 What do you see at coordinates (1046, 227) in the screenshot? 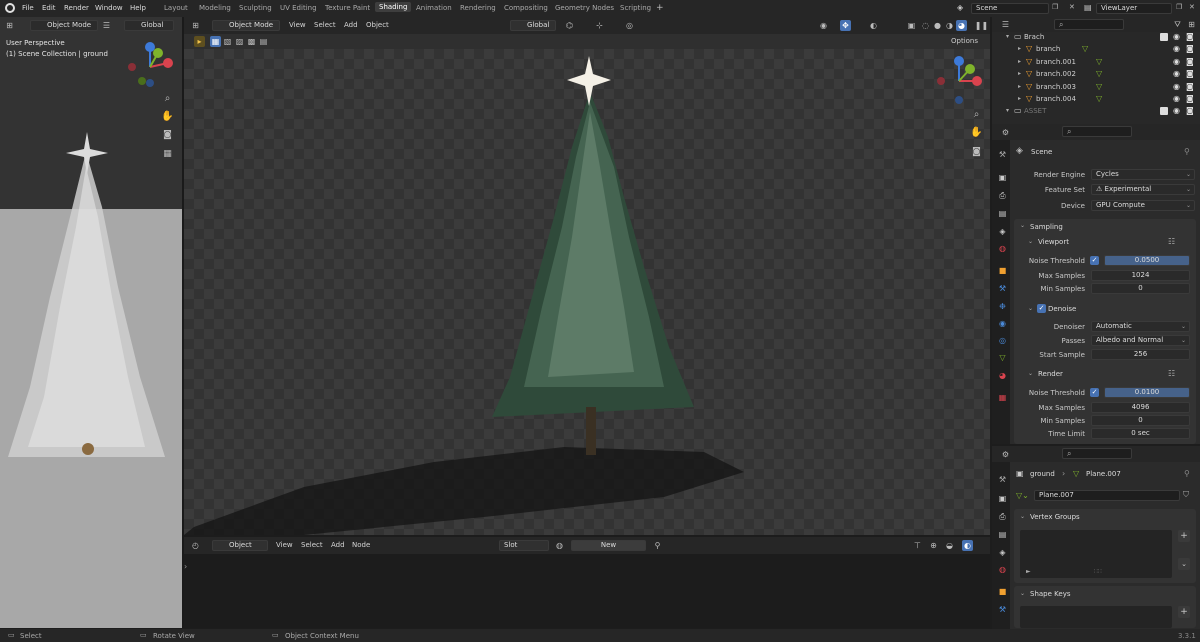
I see `sampling-title: Sampling` at bounding box center [1046, 227].